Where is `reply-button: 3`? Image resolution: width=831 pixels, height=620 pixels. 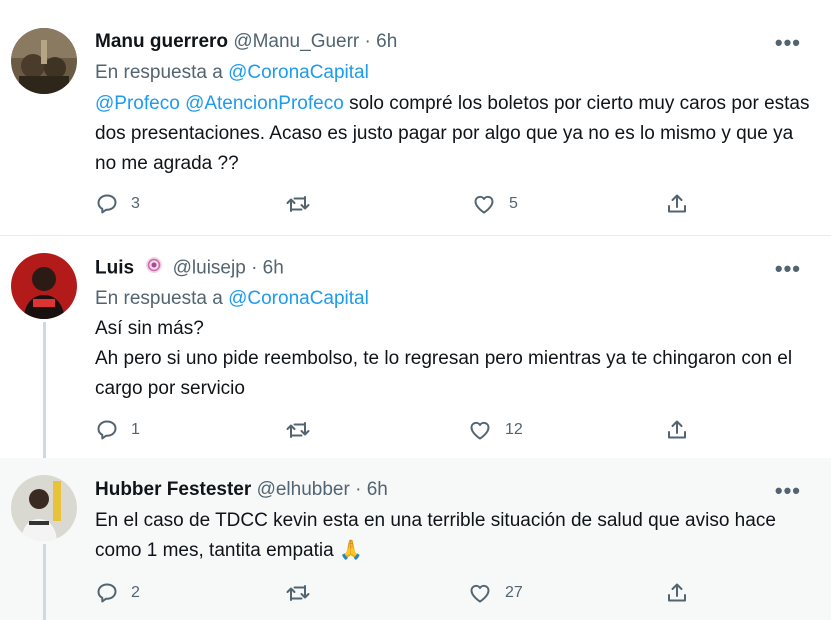
reply-button: 3 is located at coordinates (117, 204).